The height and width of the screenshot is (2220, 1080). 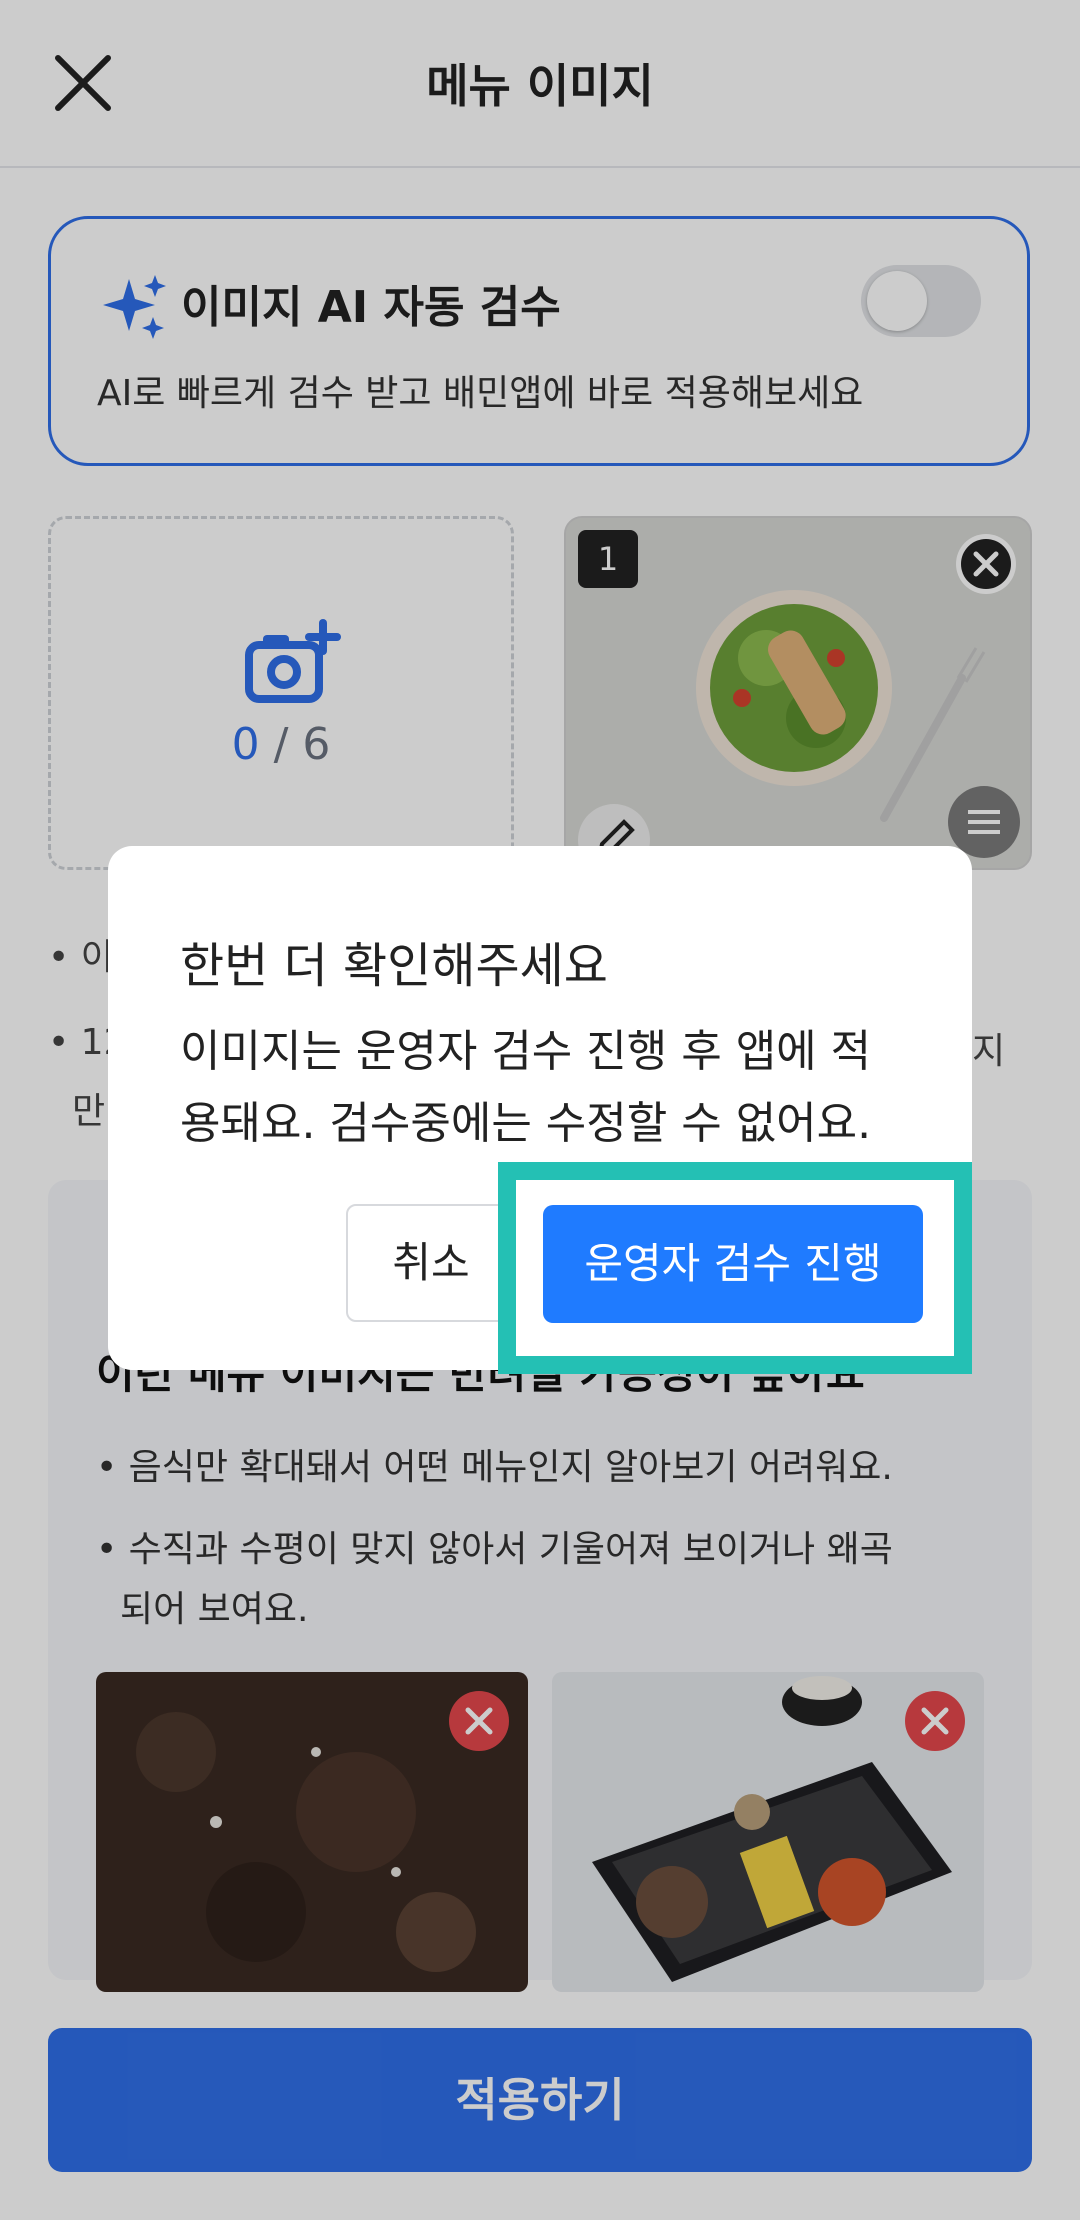 I want to click on dialog-body-line-2: 용돼요. 검수중에는 수정할 수 없어요., so click(x=526, y=1123).